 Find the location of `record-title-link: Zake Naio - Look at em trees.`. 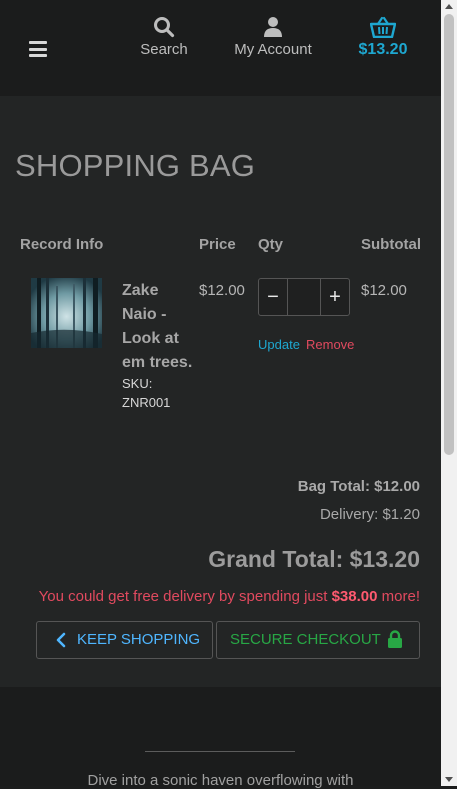

record-title-link: Zake Naio - Look at em trees. is located at coordinates (158, 327).